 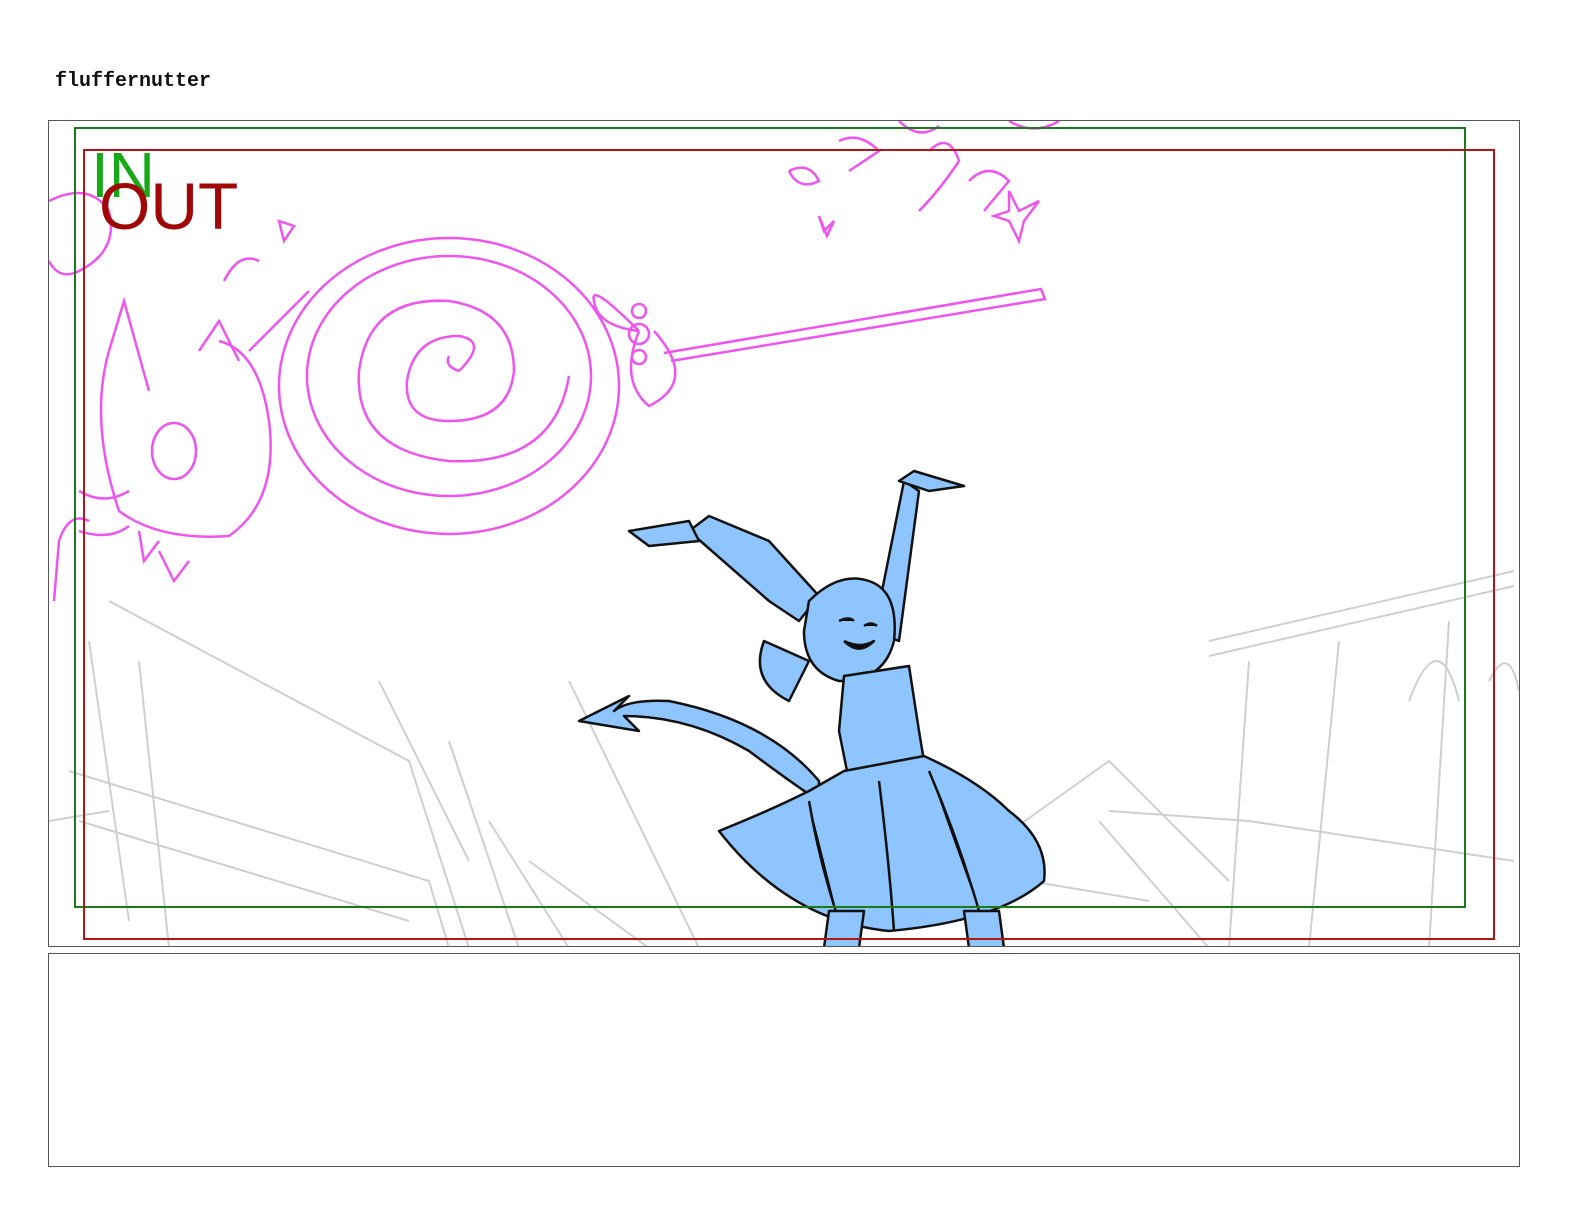 What do you see at coordinates (133, 81) in the screenshot?
I see `scene-title: fluffernutter` at bounding box center [133, 81].